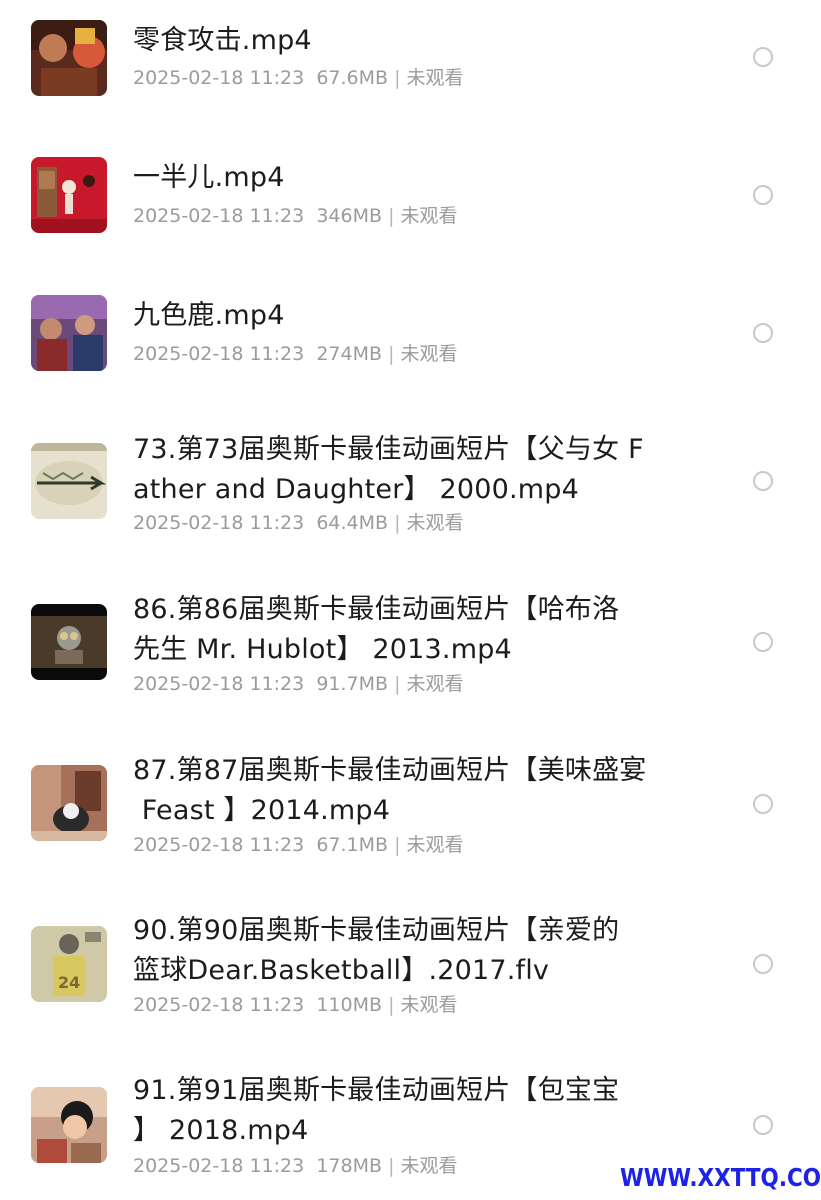 The height and width of the screenshot is (1200, 821). I want to click on file-meta: 2025-02-18 11:23 67.6MB | 未观看, so click(298, 78).